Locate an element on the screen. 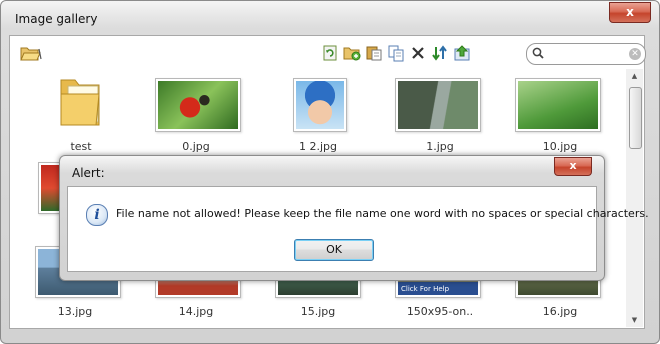 This screenshot has width=660, height=344. window-title: Image gallery is located at coordinates (56, 19).